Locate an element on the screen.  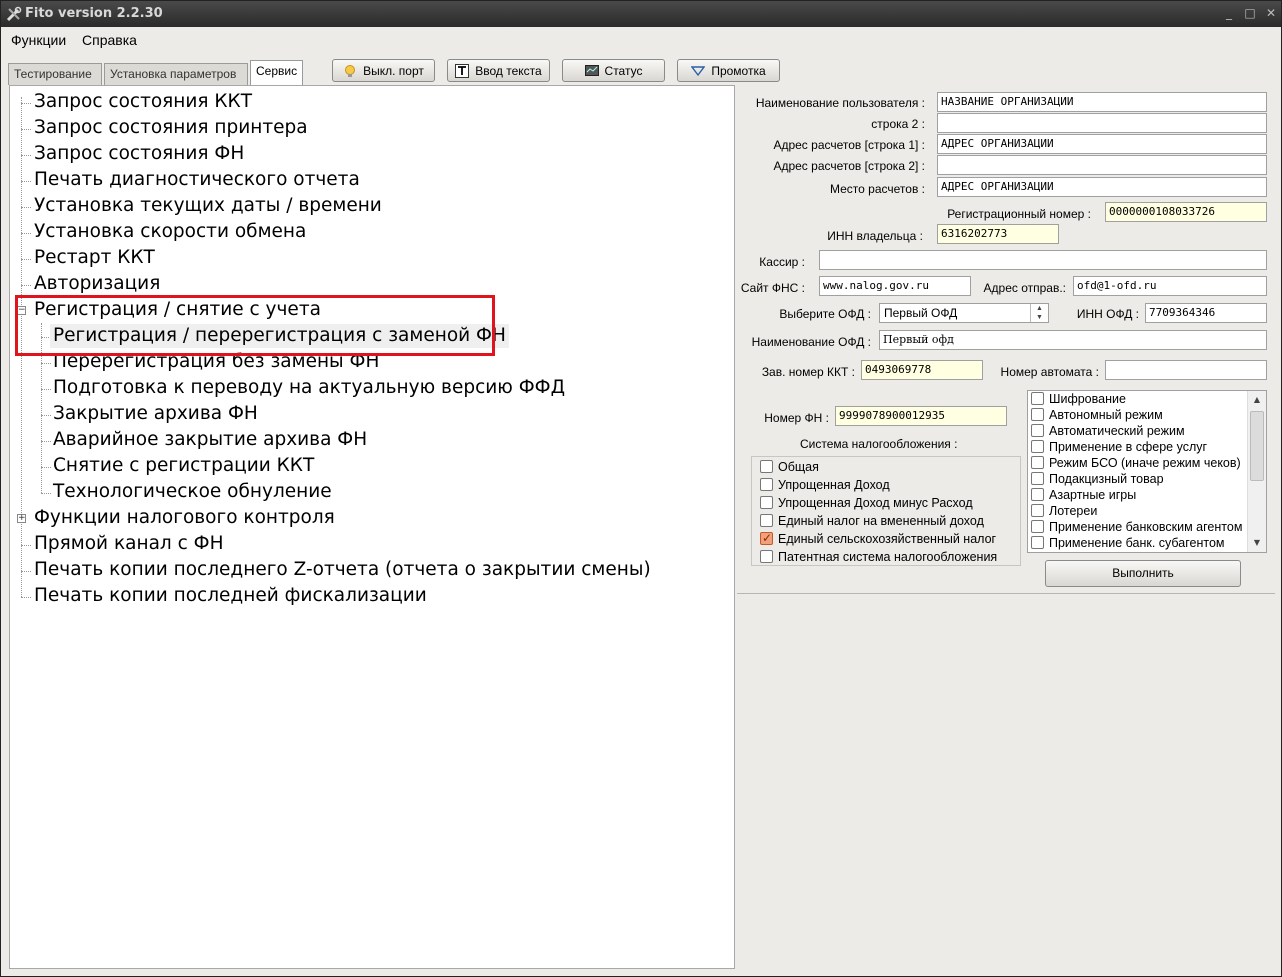
checkbox-label: Общая is located at coordinates (798, 467).